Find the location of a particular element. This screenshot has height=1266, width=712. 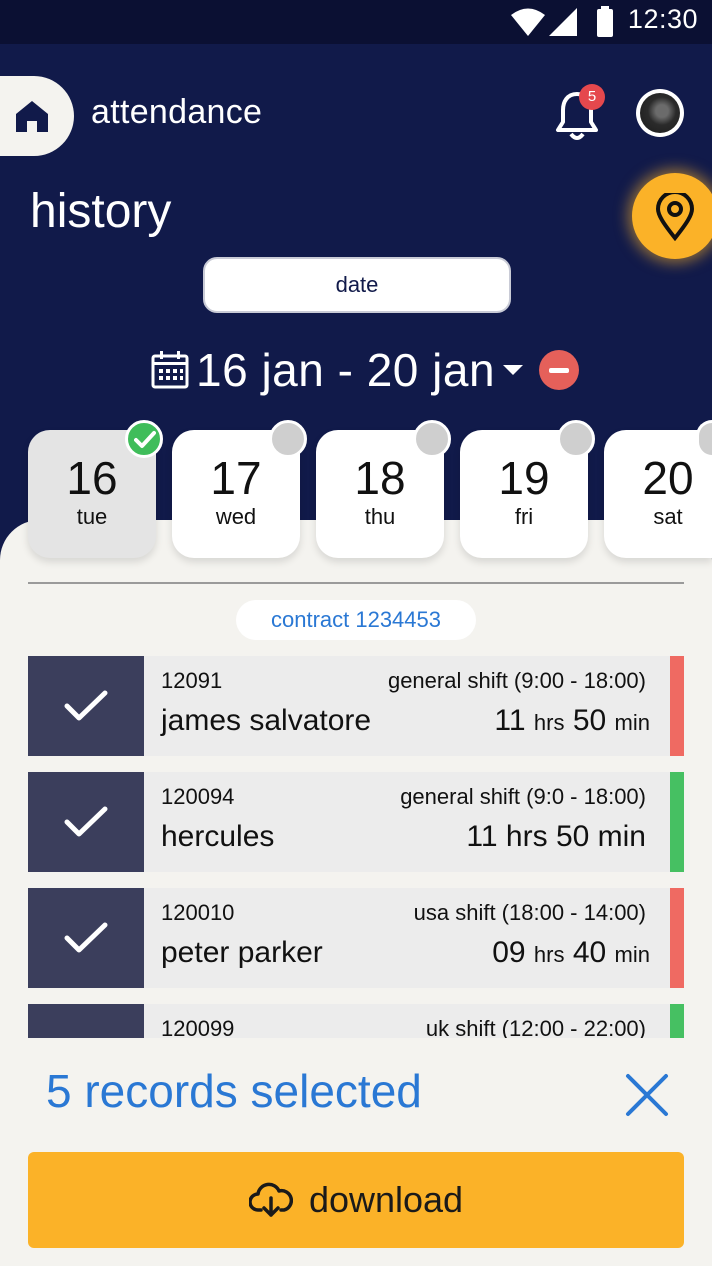

date-range-text: 16 jan - 20 jan is located at coordinates (346, 370).